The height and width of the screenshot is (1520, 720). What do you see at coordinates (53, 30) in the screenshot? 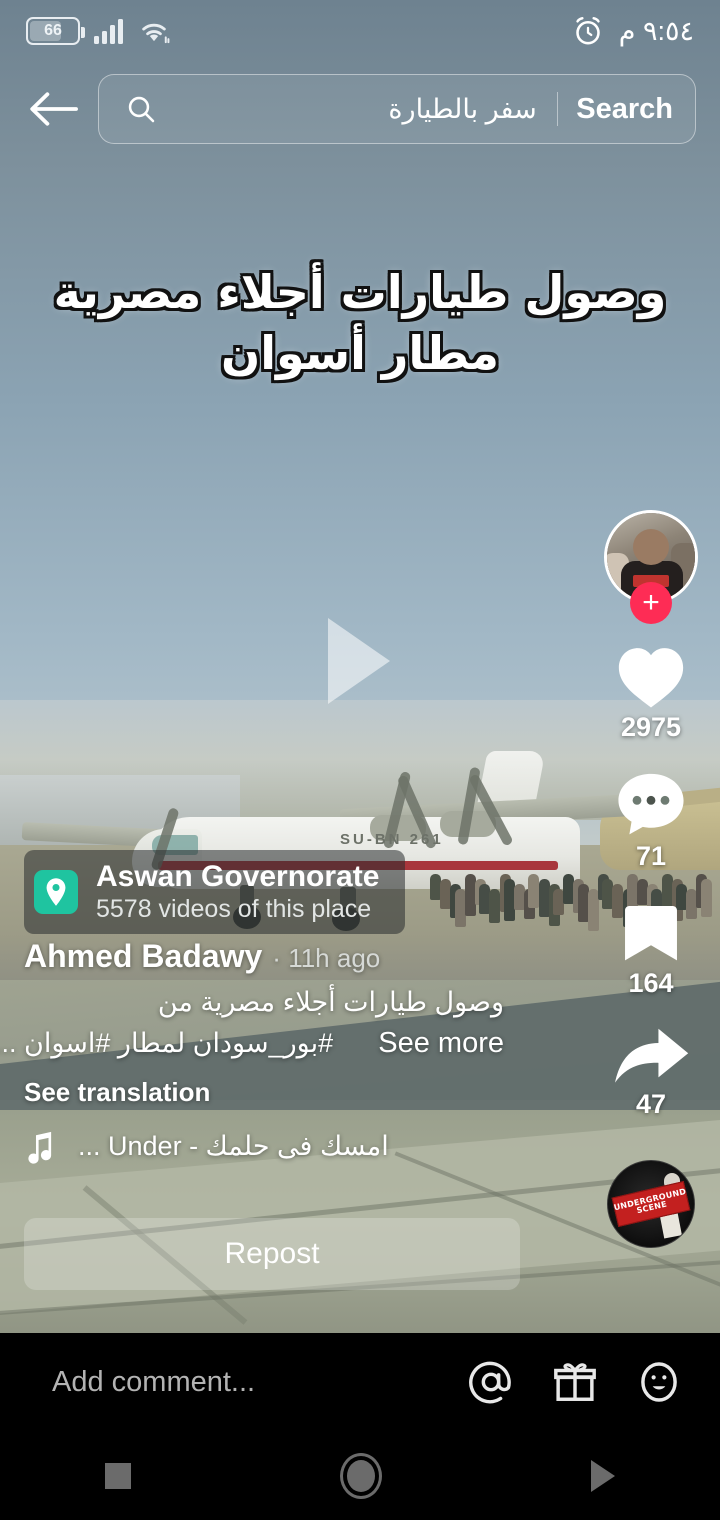
I see `battery-level-label: 66` at bounding box center [53, 30].